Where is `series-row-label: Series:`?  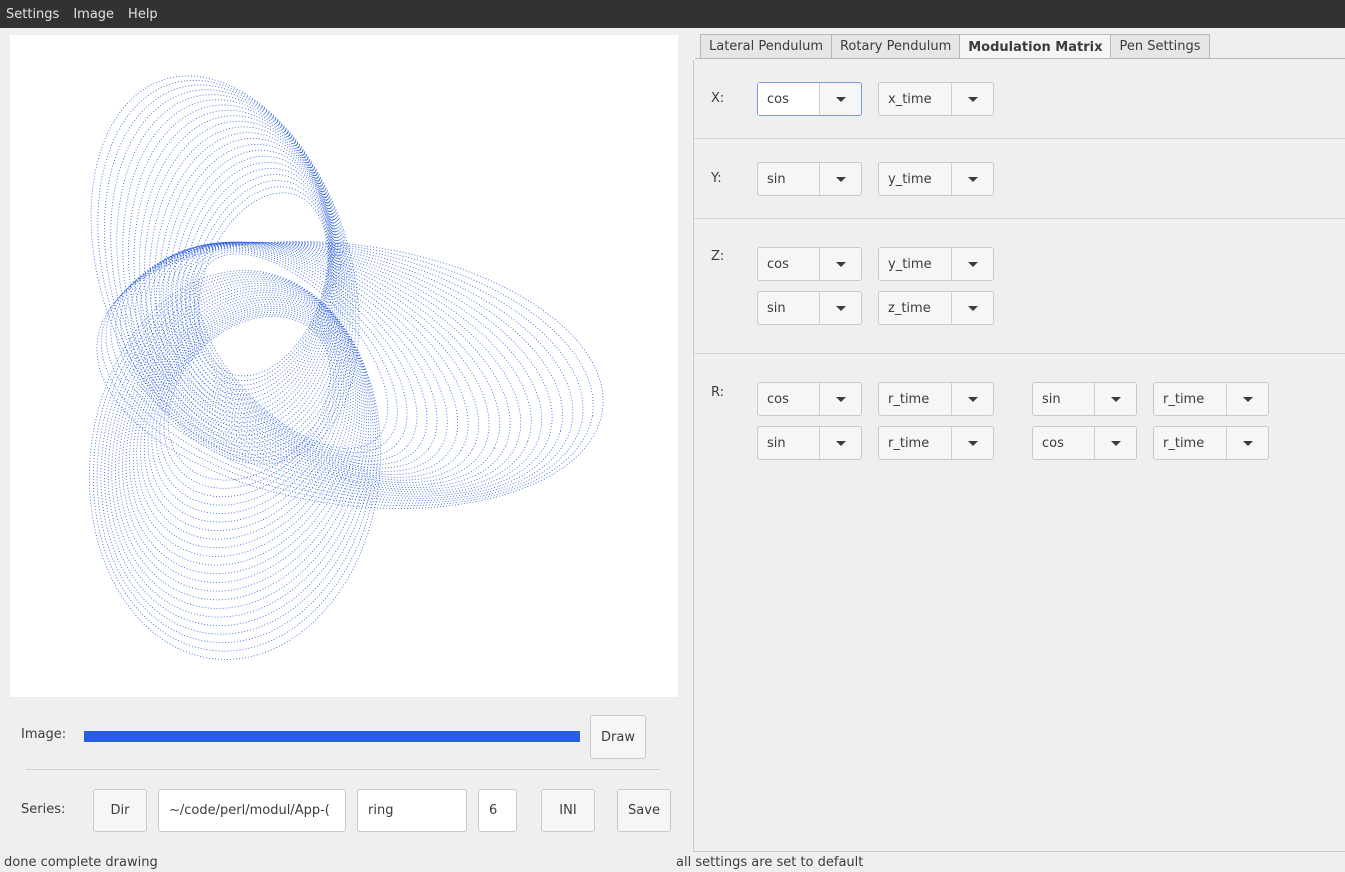
series-row-label: Series: is located at coordinates (43, 809).